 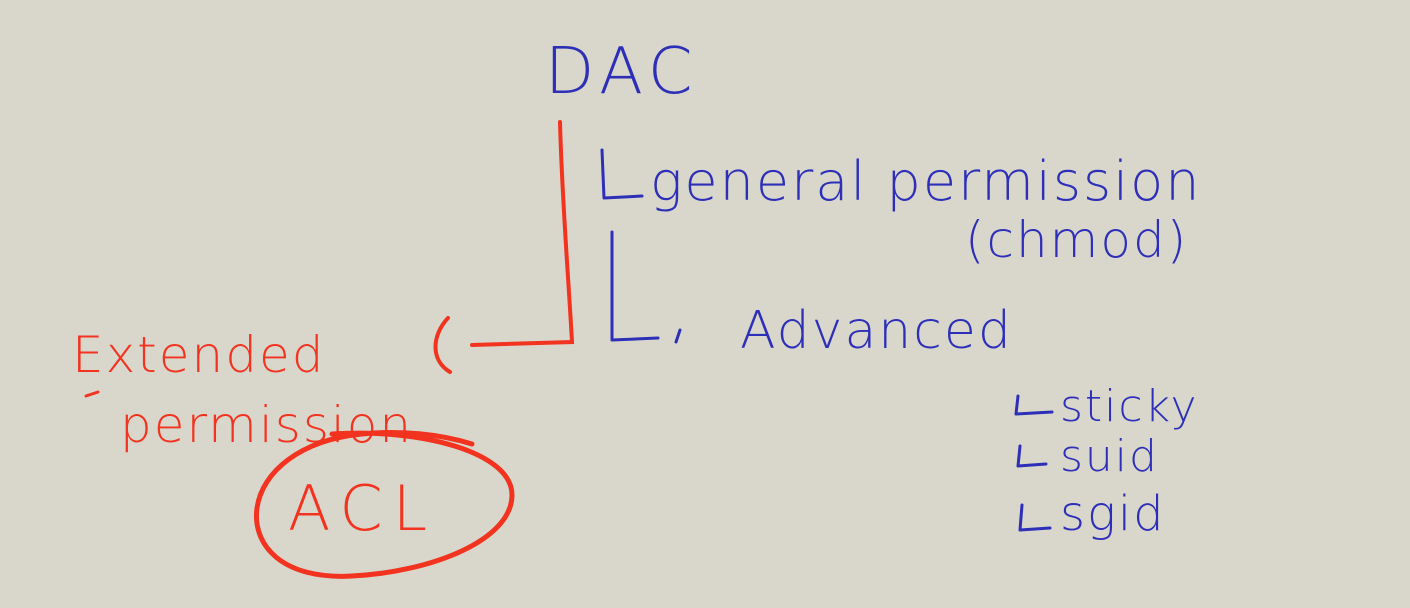 What do you see at coordinates (522, 233) in the screenshot?
I see `dac-to-extended-connector` at bounding box center [522, 233].